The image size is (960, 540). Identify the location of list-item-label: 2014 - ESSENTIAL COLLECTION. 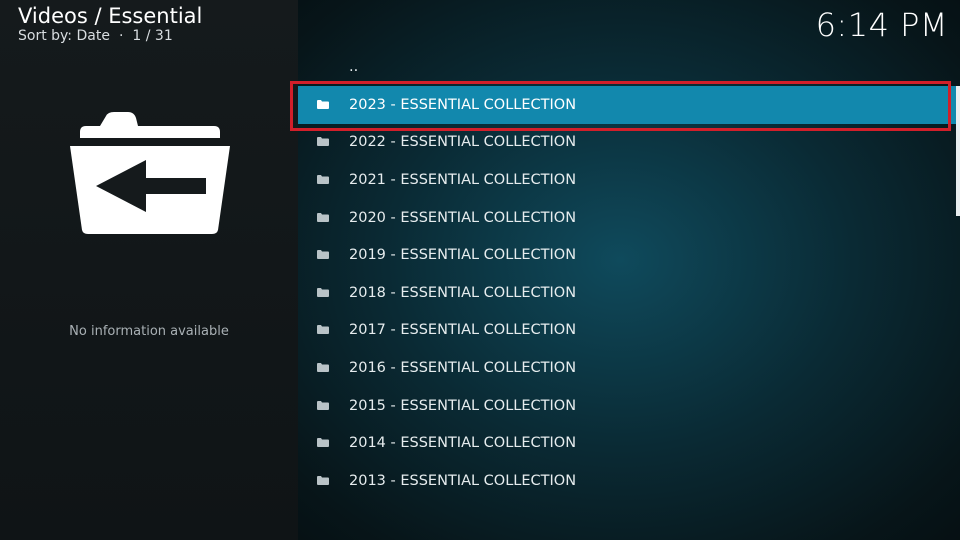
(463, 443).